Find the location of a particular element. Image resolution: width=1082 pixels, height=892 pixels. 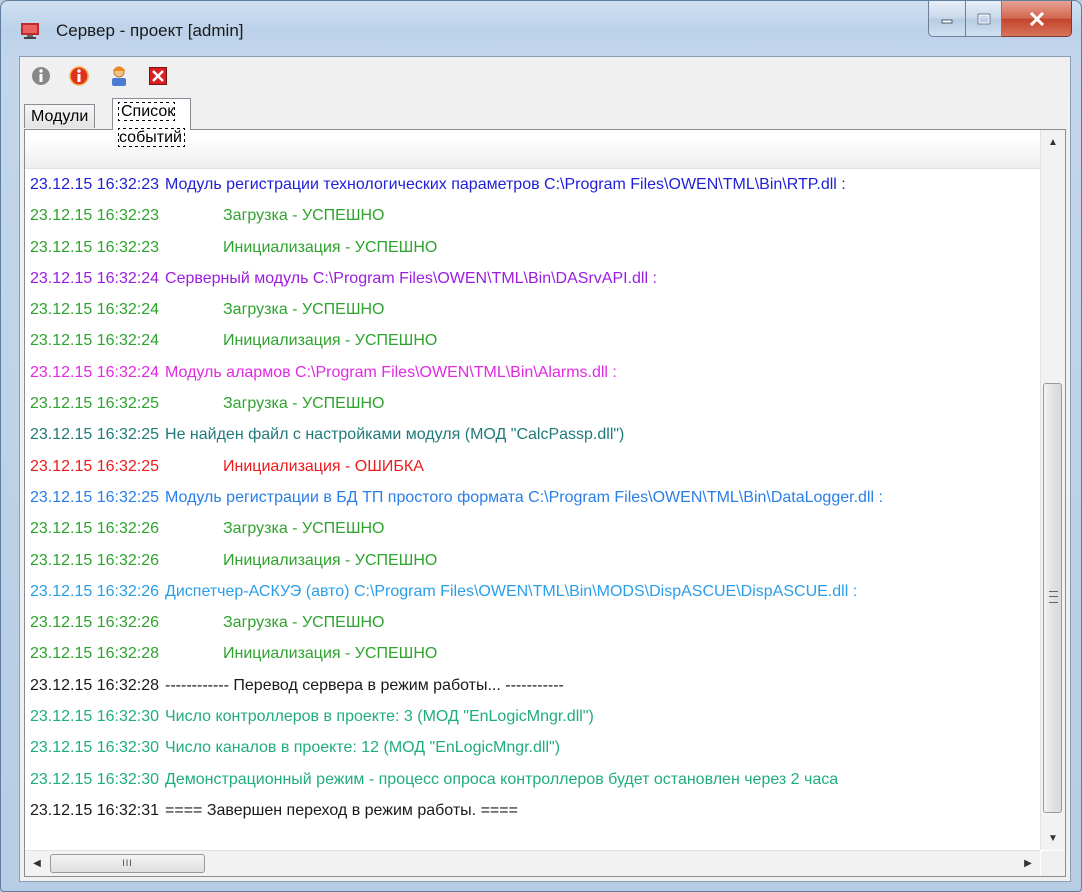

vertical-scrollbar: ▲ ▼ is located at coordinates (1052, 490).